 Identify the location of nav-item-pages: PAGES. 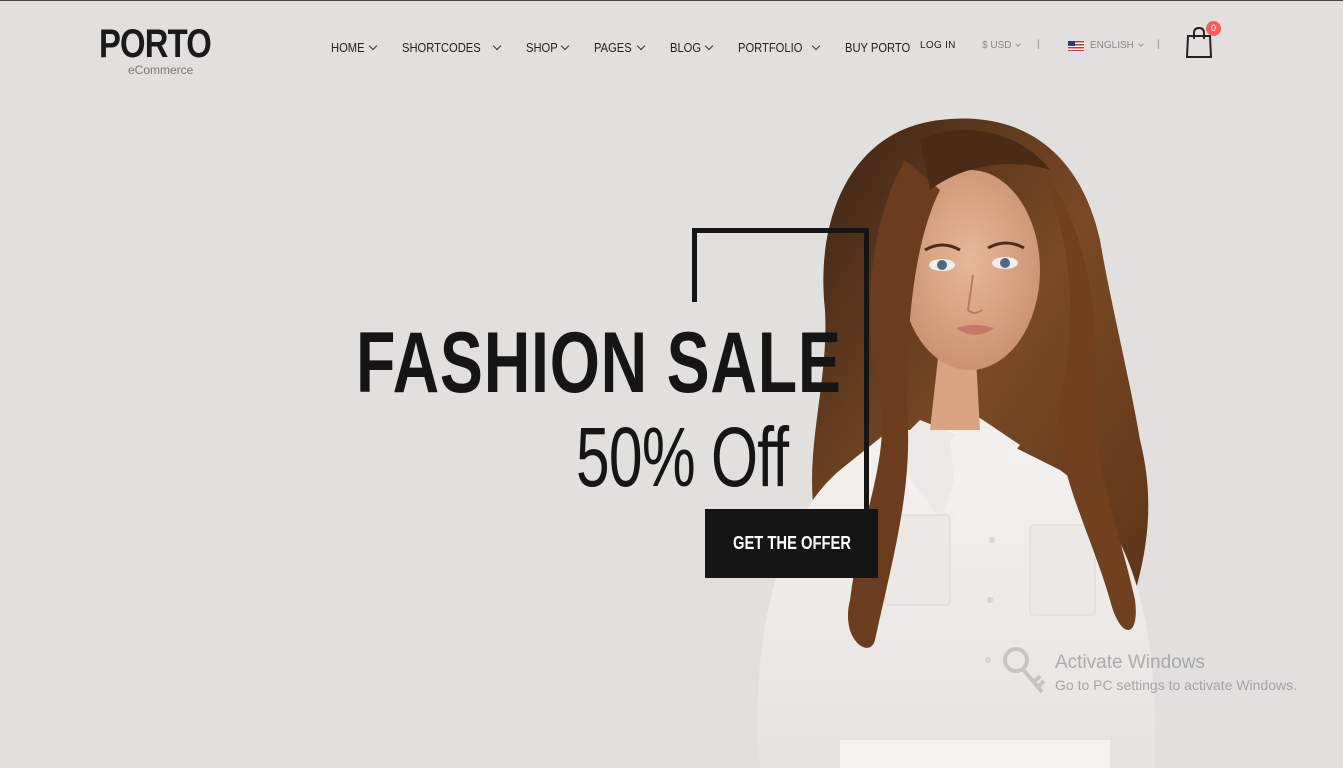
(620, 47).